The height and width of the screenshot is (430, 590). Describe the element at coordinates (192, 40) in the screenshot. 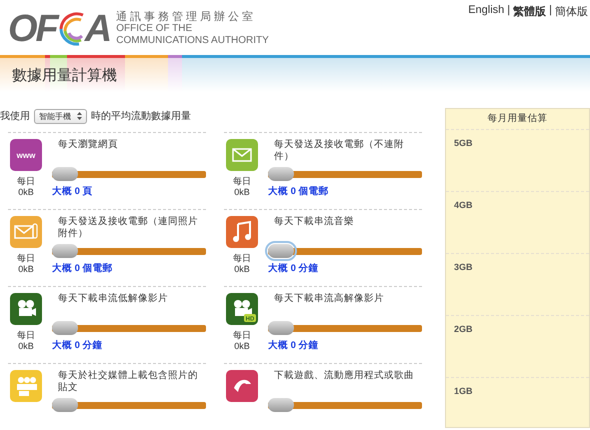

I see `organization-name: COMMUNICATIONS AUTHORITY` at that location.